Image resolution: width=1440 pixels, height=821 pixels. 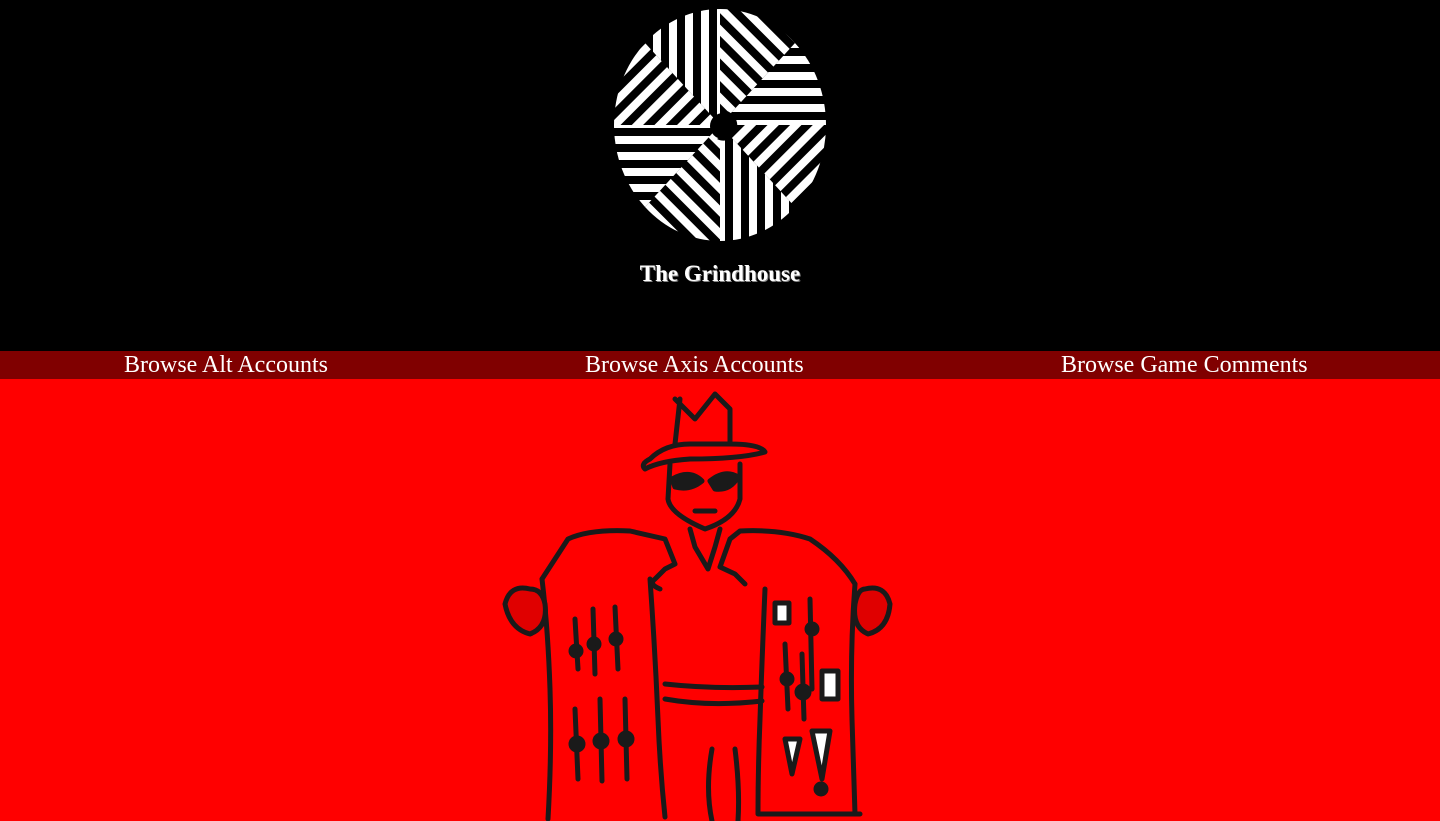 What do you see at coordinates (697, 606) in the screenshot?
I see `trenchcoat-dealer-illustration` at bounding box center [697, 606].